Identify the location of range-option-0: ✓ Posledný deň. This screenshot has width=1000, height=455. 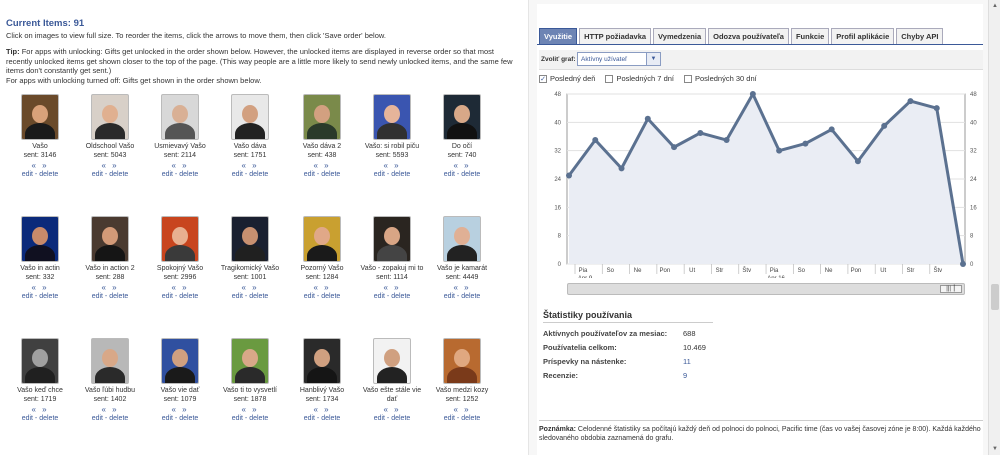
(567, 78).